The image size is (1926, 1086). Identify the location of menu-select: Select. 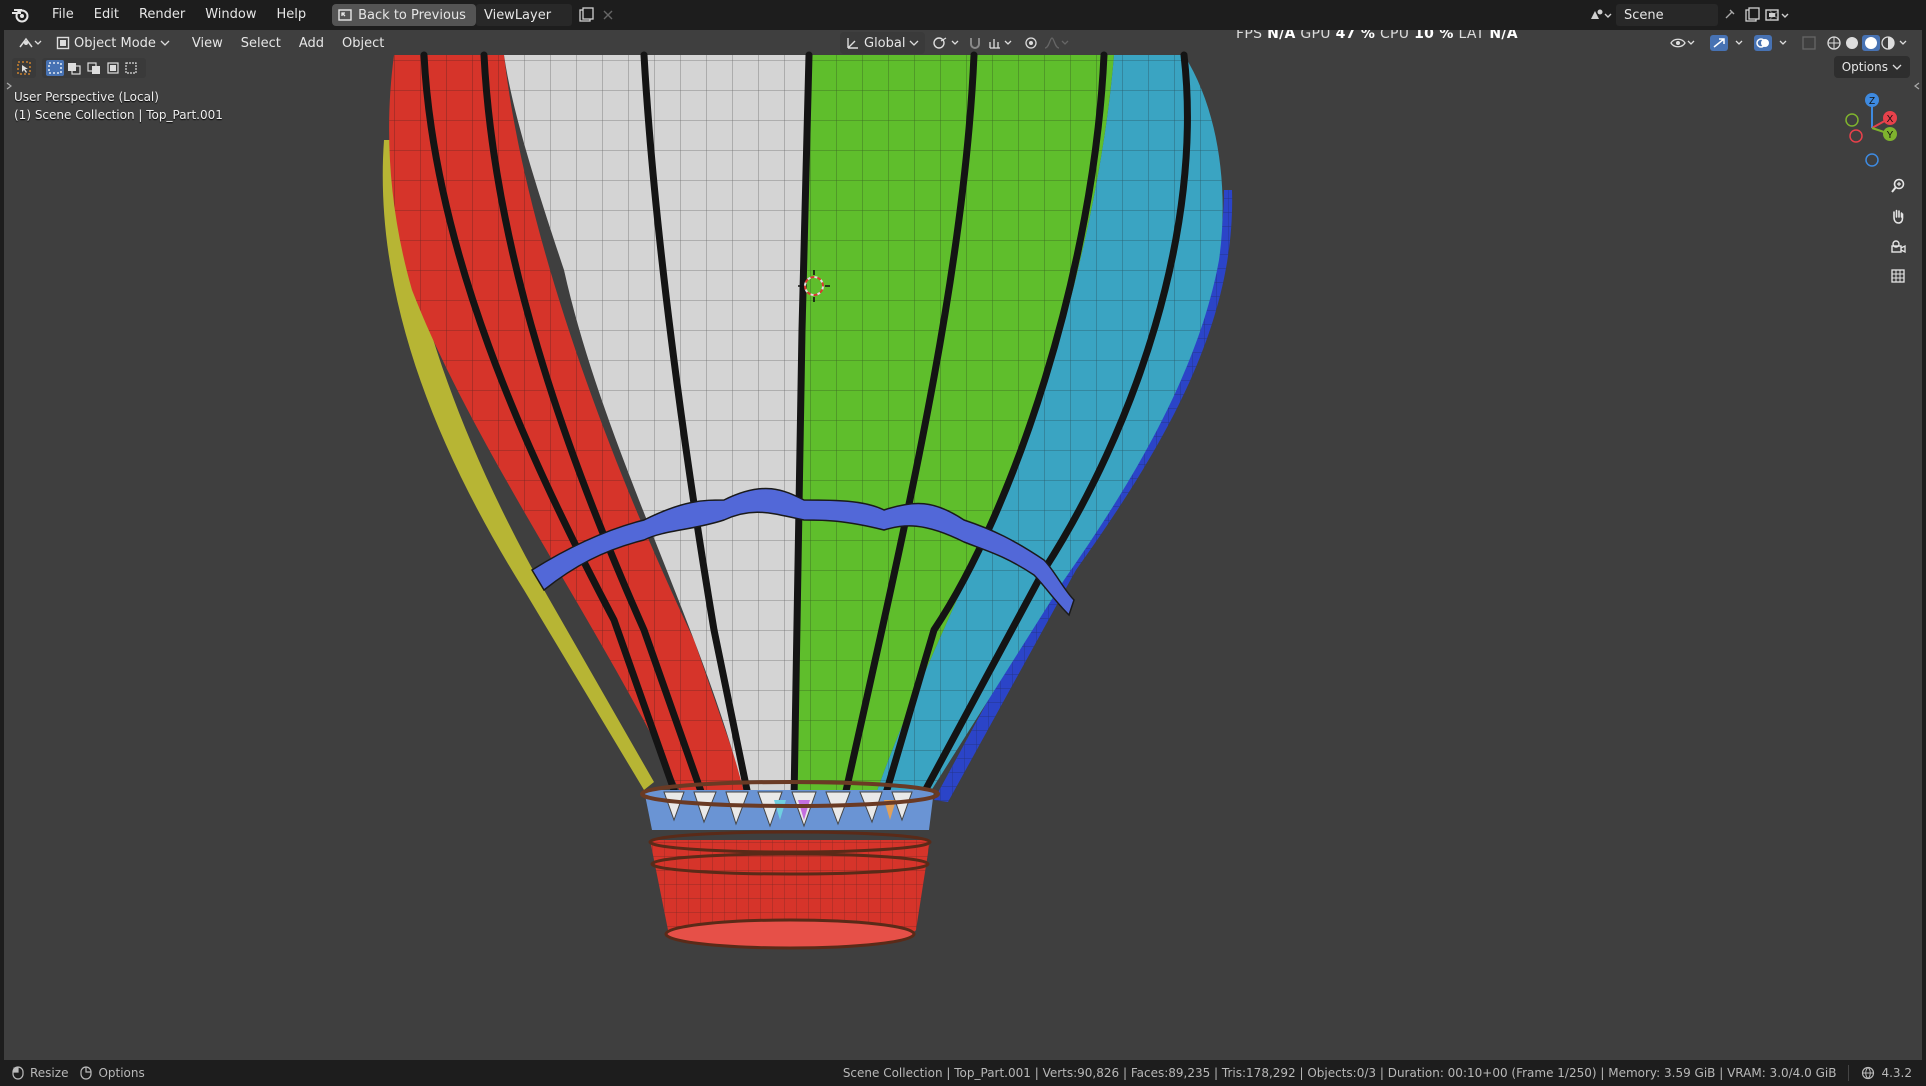
(261, 43).